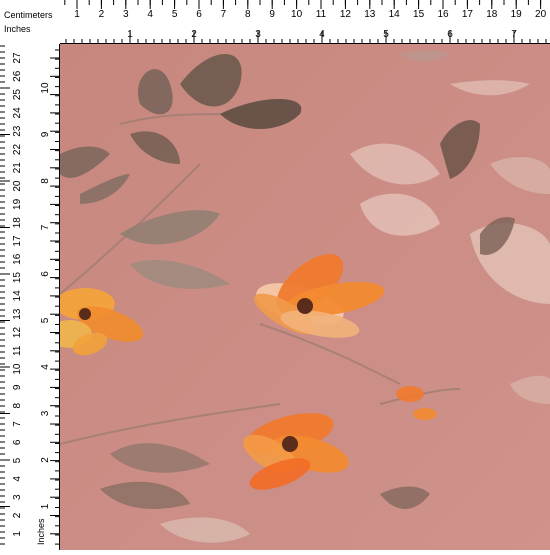 This screenshot has height=555, width=550. I want to click on left-cm-tick-label: 24, so click(17, 113).